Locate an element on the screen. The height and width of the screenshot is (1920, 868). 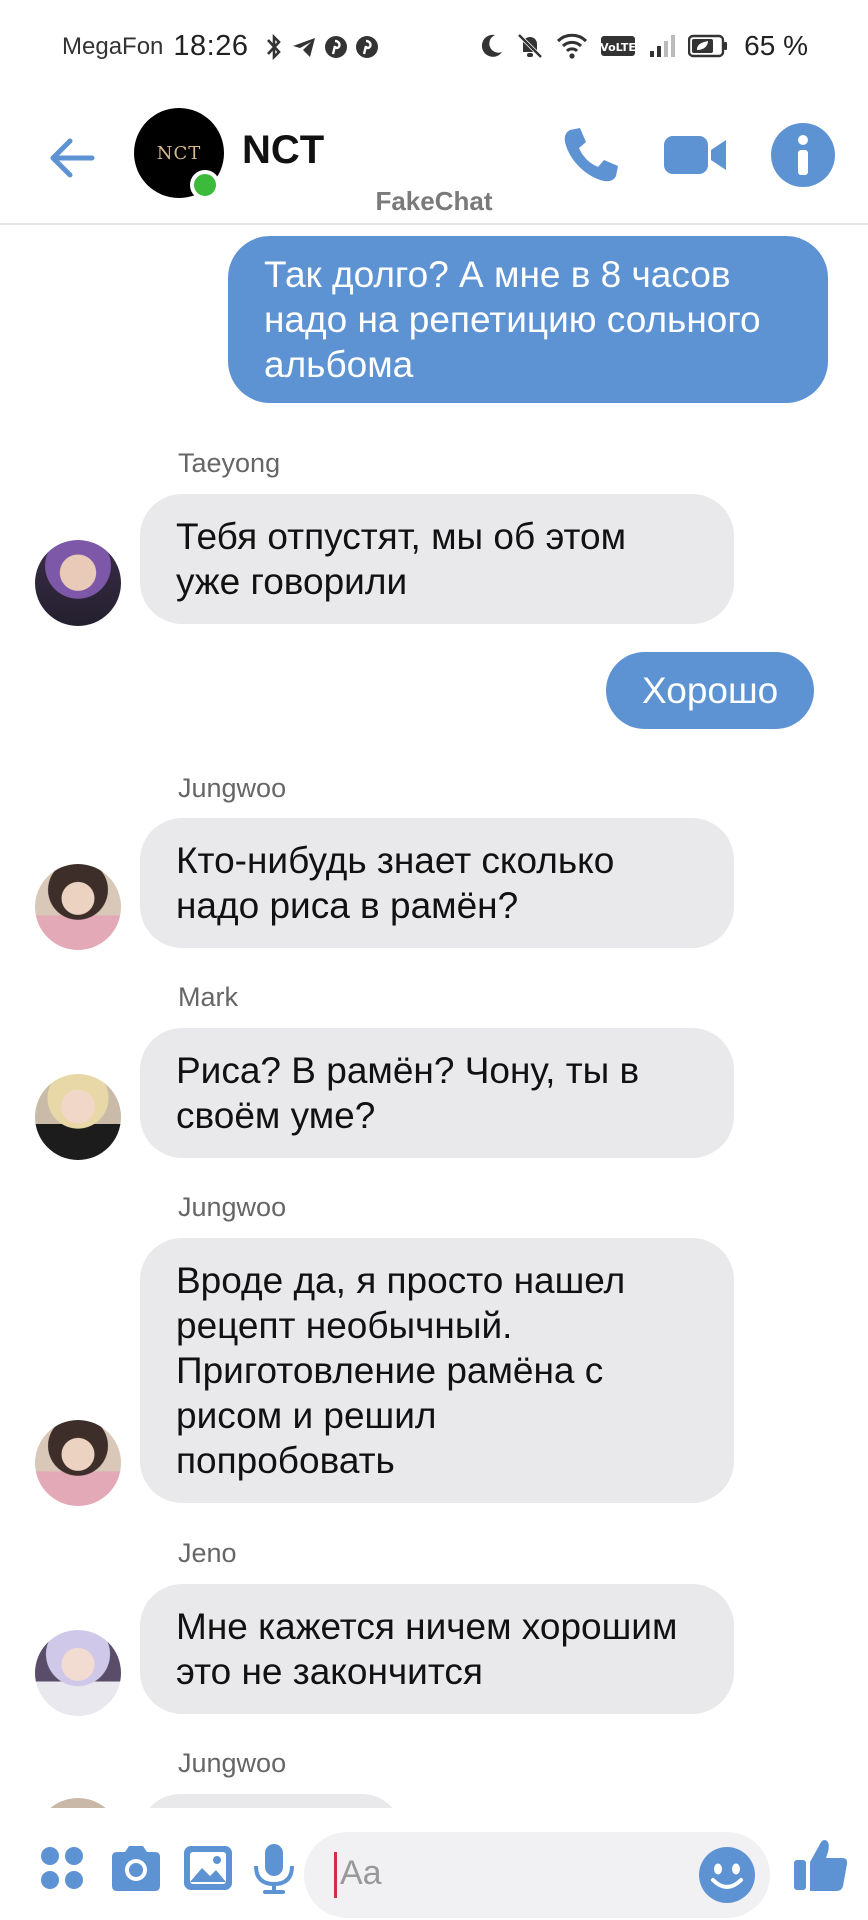
camera-icon is located at coordinates (136, 1868).